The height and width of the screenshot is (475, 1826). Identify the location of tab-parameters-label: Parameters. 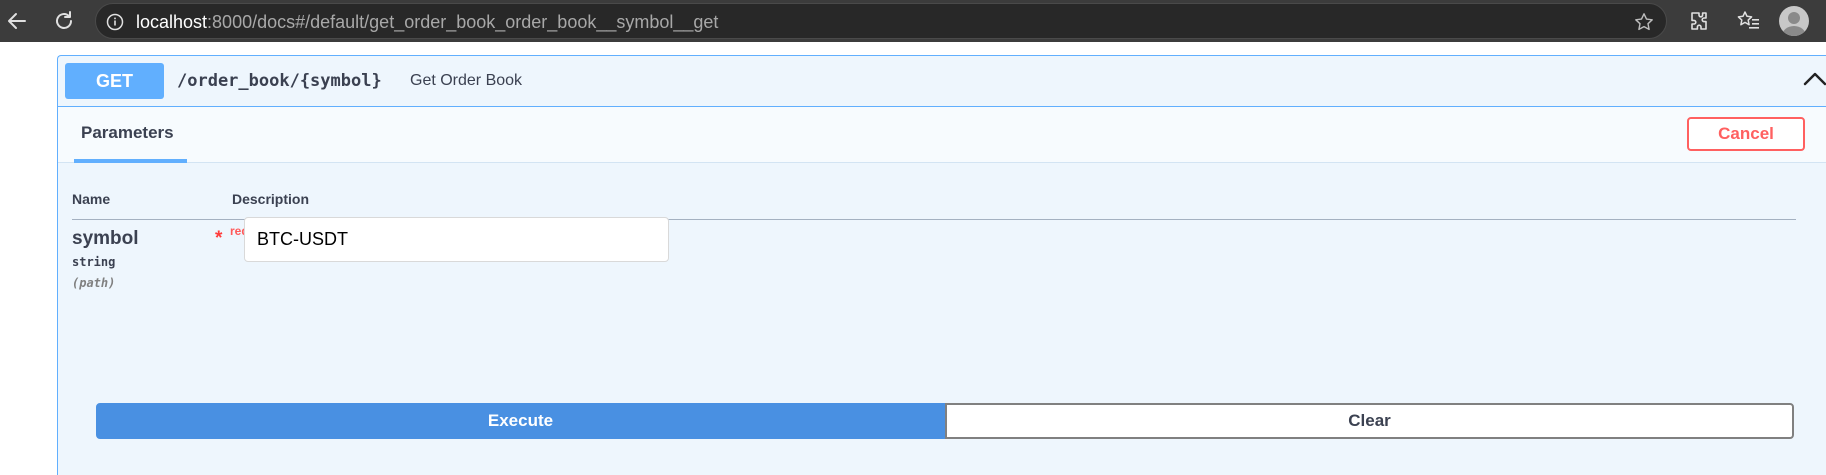
(127, 132).